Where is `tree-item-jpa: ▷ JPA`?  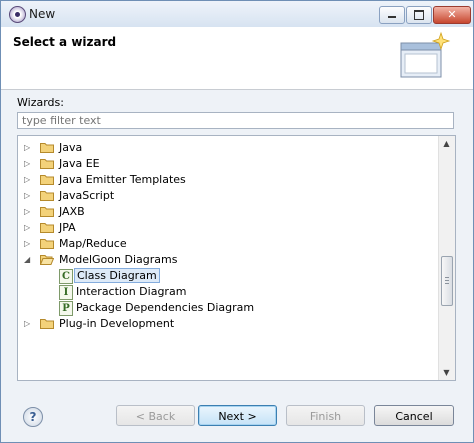 tree-item-jpa: ▷ JPA is located at coordinates (228, 228).